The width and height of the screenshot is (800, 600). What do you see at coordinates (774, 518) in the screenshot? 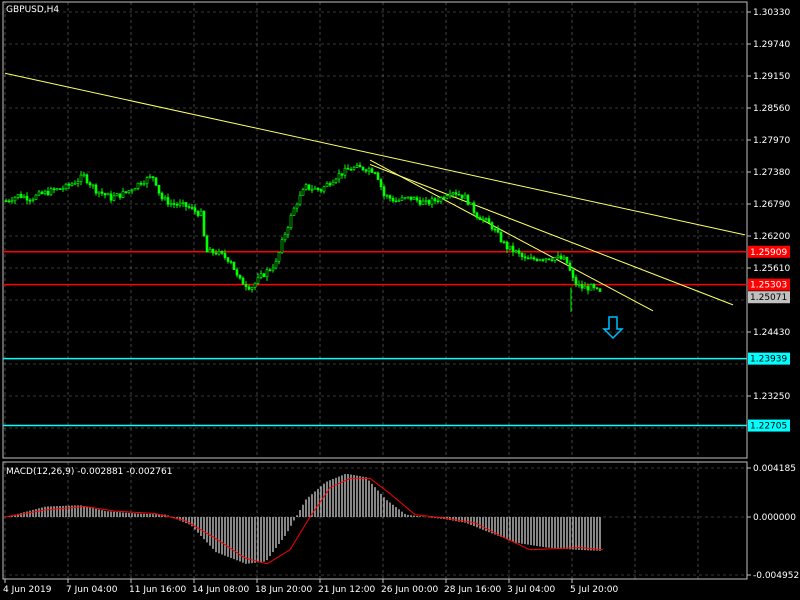
I see `macd-tick-label: 0.000000` at bounding box center [774, 518].